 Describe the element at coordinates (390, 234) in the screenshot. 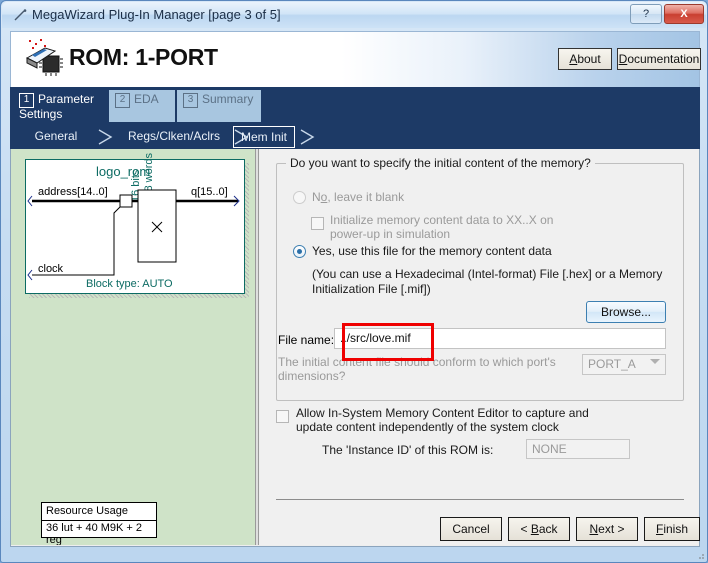

I see `init-line-2: power-up in simulation` at that location.